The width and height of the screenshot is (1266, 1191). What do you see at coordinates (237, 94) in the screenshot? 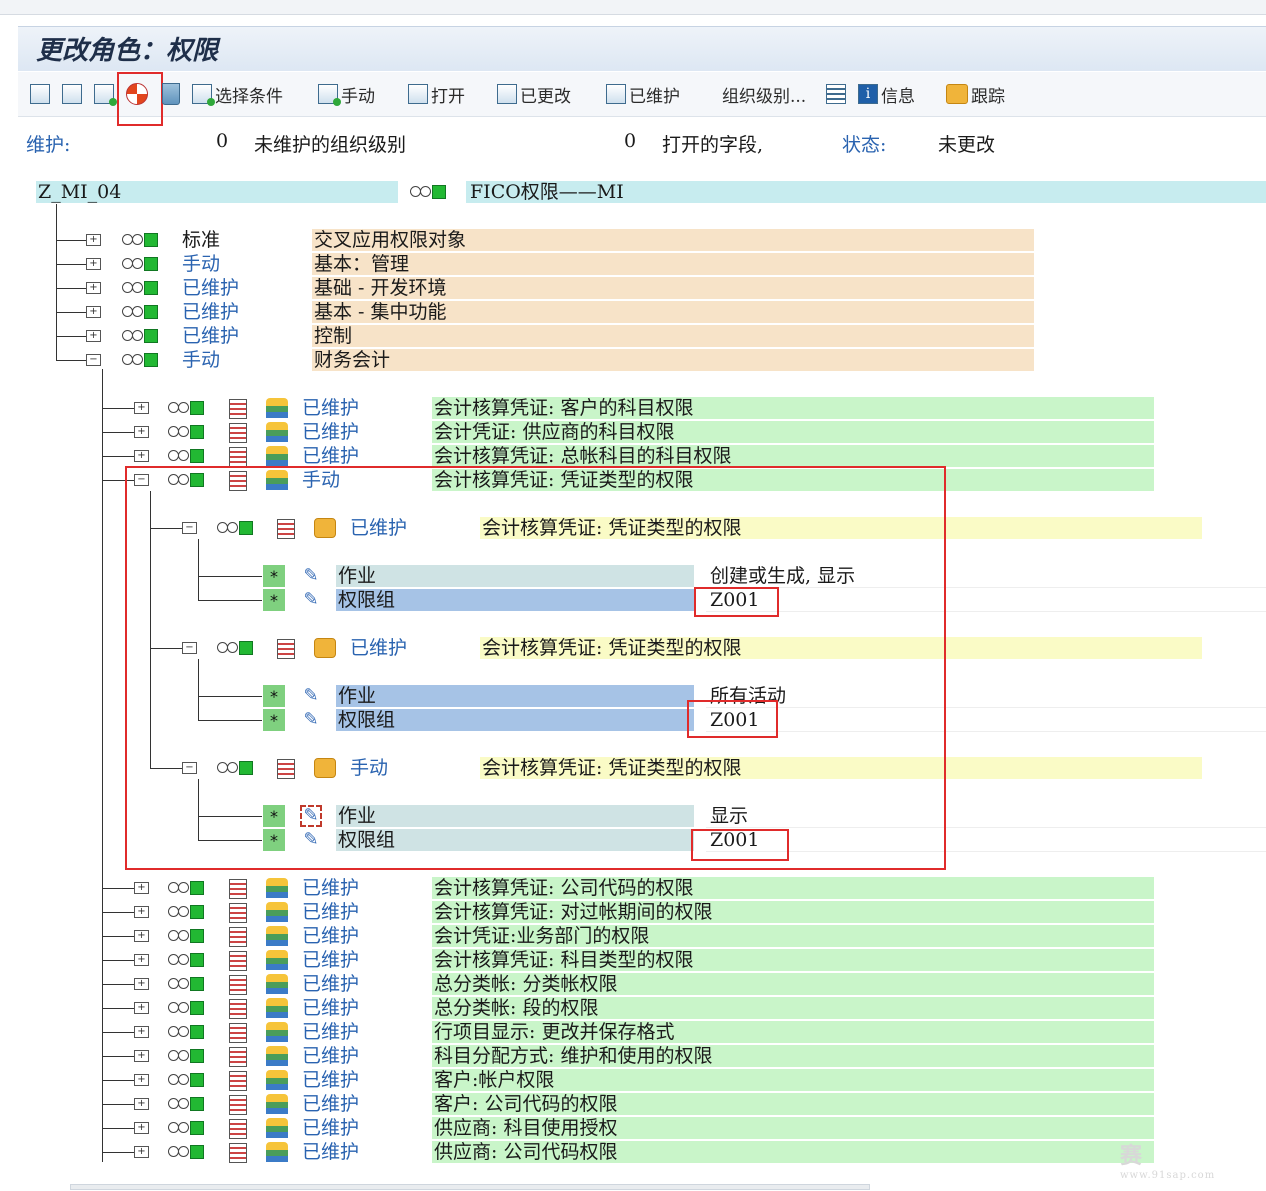
I see `selection-criteria-button: 选择条件` at bounding box center [237, 94].